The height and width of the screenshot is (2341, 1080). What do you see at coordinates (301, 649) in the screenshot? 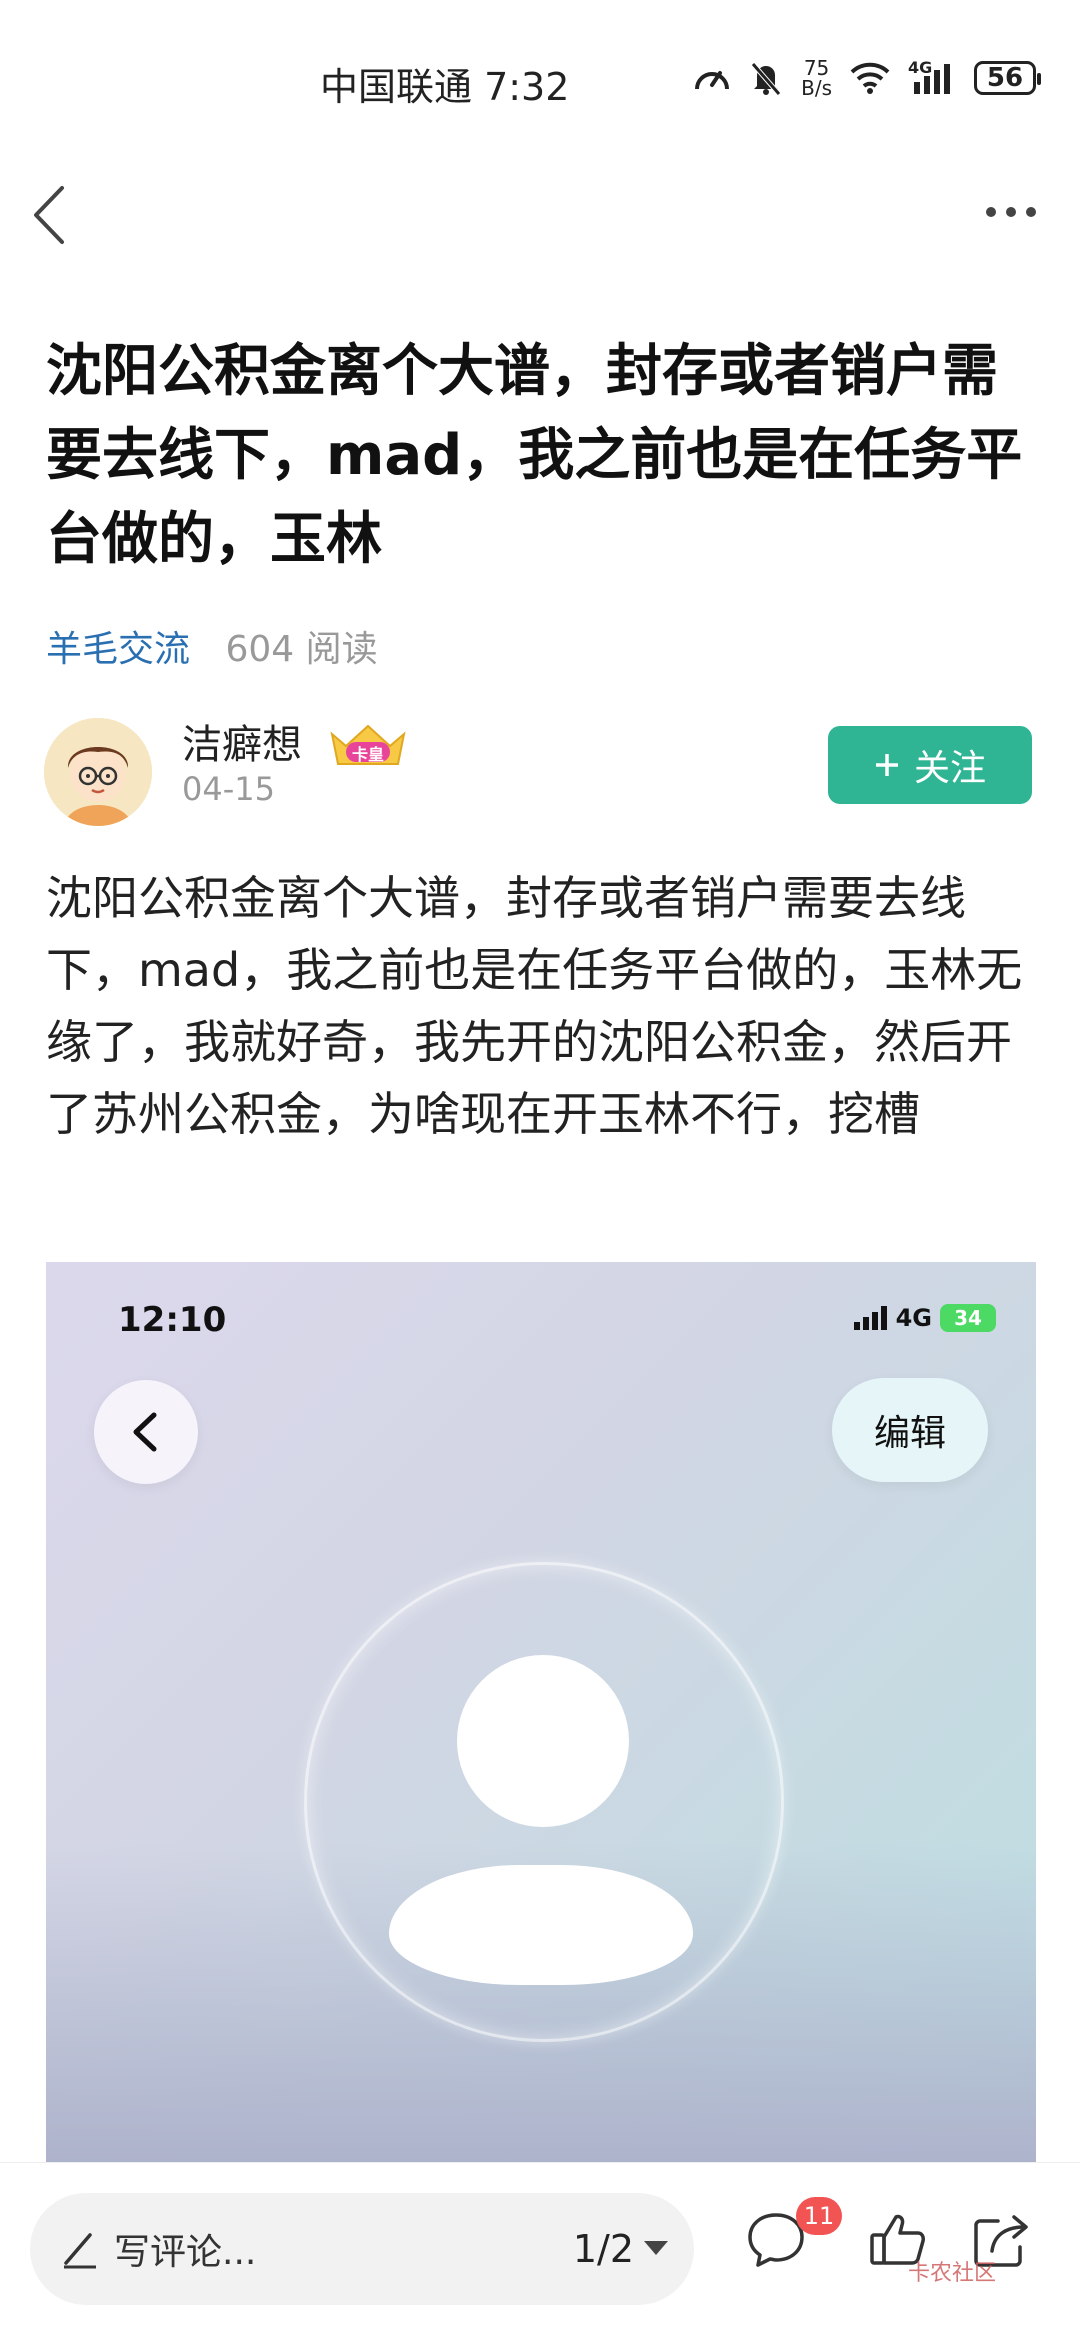
I see `read-count: 604 阅读` at bounding box center [301, 649].